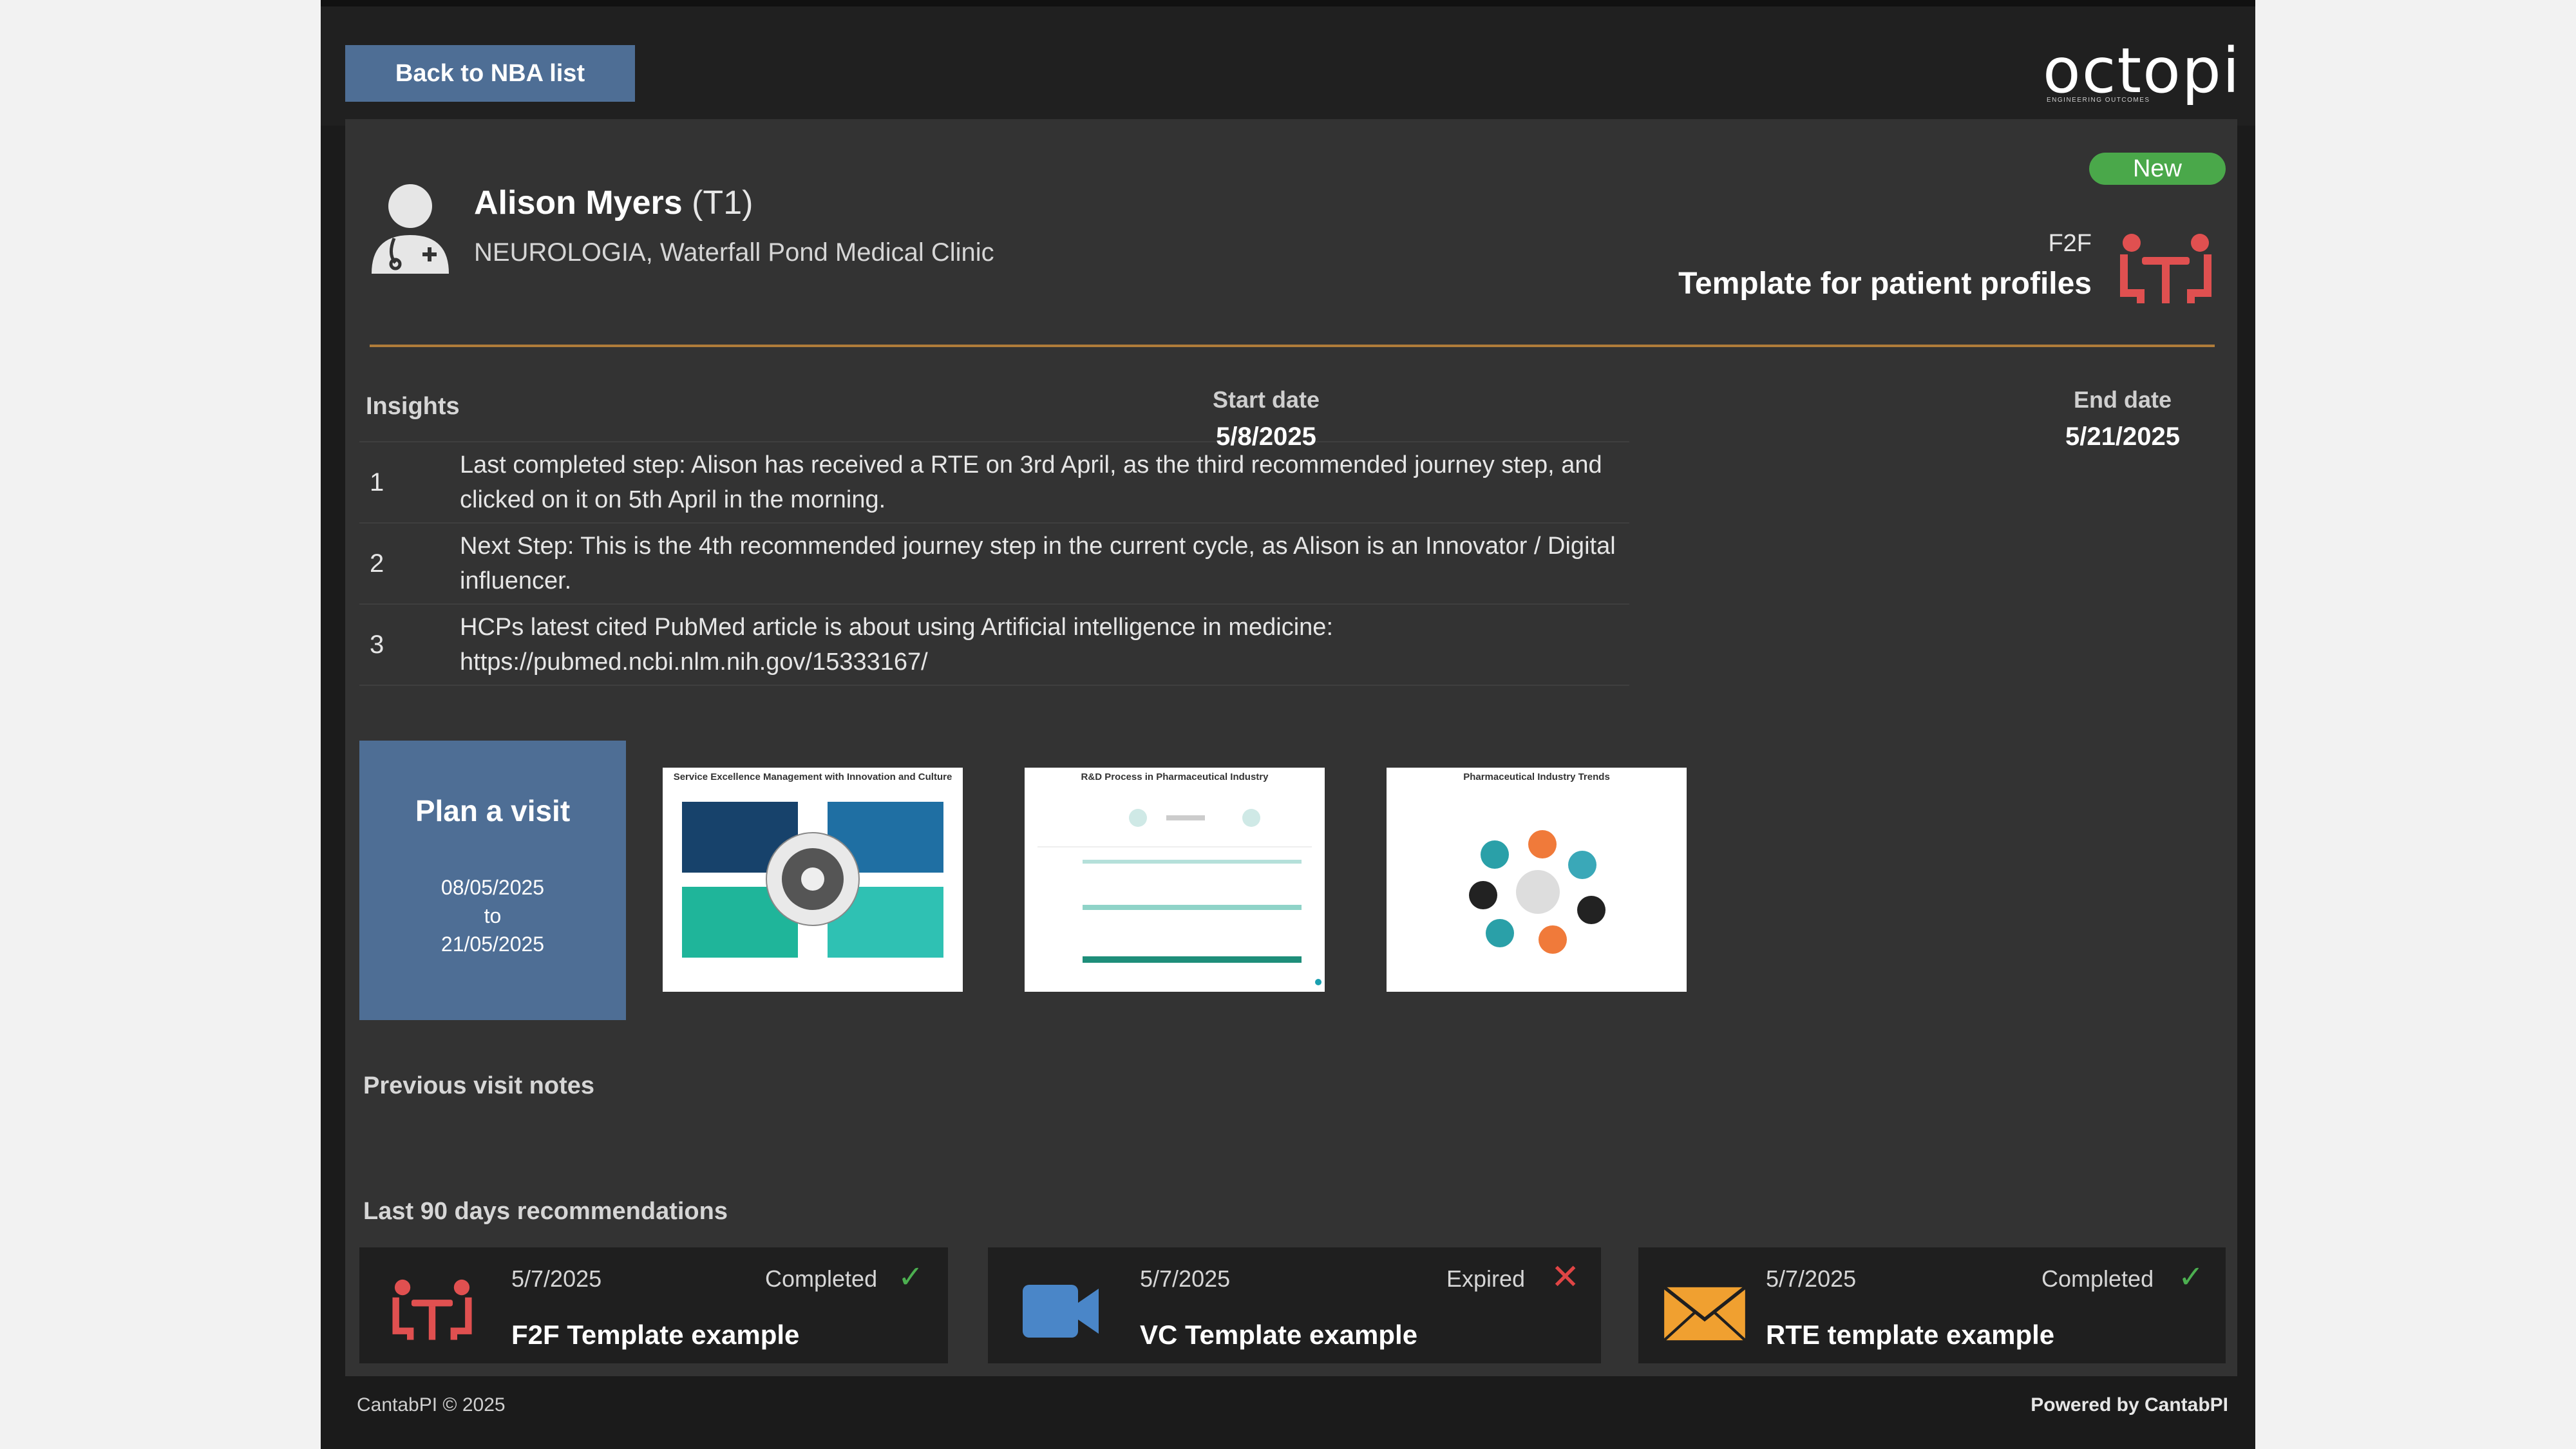 The image size is (2576, 1449). What do you see at coordinates (2157, 169) in the screenshot?
I see `status-badge: New` at bounding box center [2157, 169].